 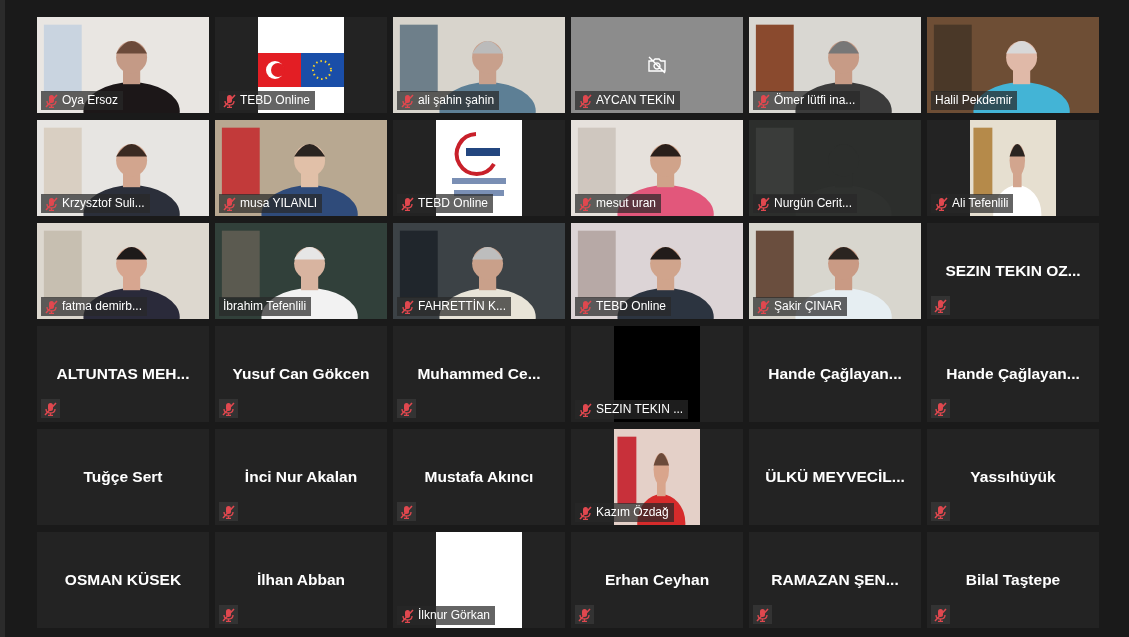 I want to click on participant-name: Şakir ÇINAR, so click(x=808, y=306).